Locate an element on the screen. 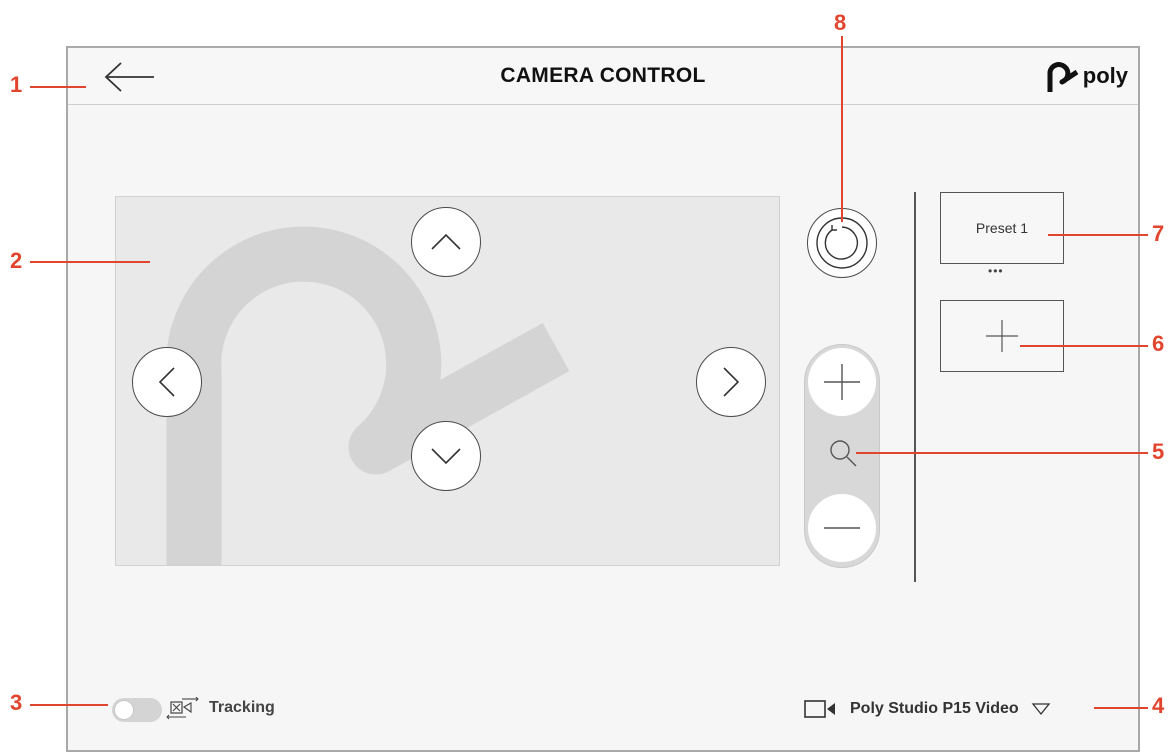 The width and height of the screenshot is (1171, 752). callout-3: 3 is located at coordinates (16, 702).